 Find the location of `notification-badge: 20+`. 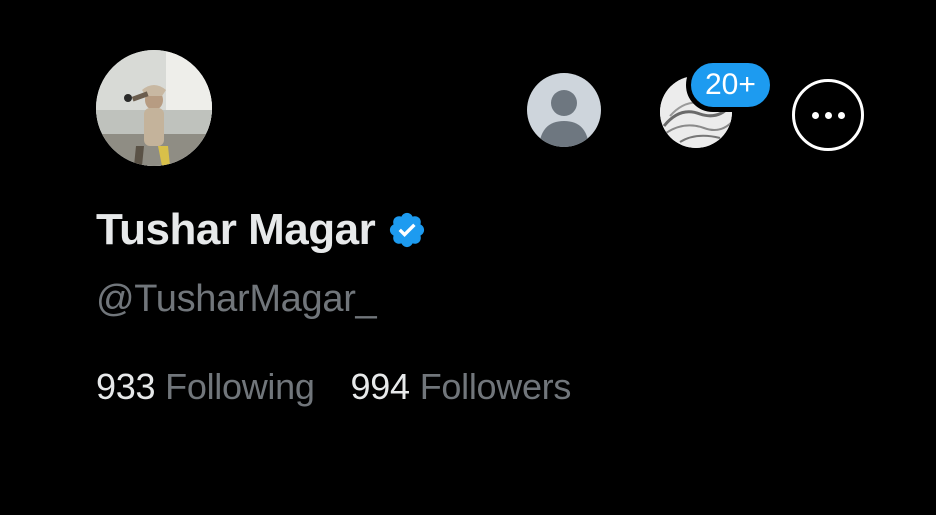

notification-badge: 20+ is located at coordinates (730, 85).